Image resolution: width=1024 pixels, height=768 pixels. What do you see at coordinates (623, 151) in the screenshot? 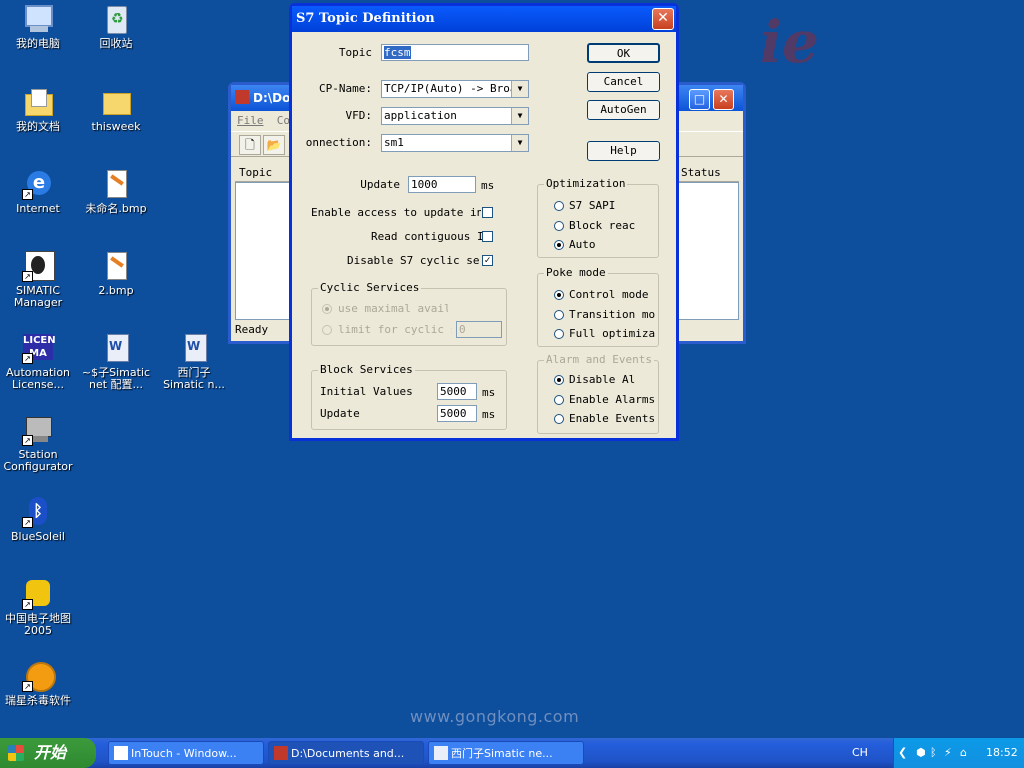
I see `help-button: Help` at bounding box center [623, 151].